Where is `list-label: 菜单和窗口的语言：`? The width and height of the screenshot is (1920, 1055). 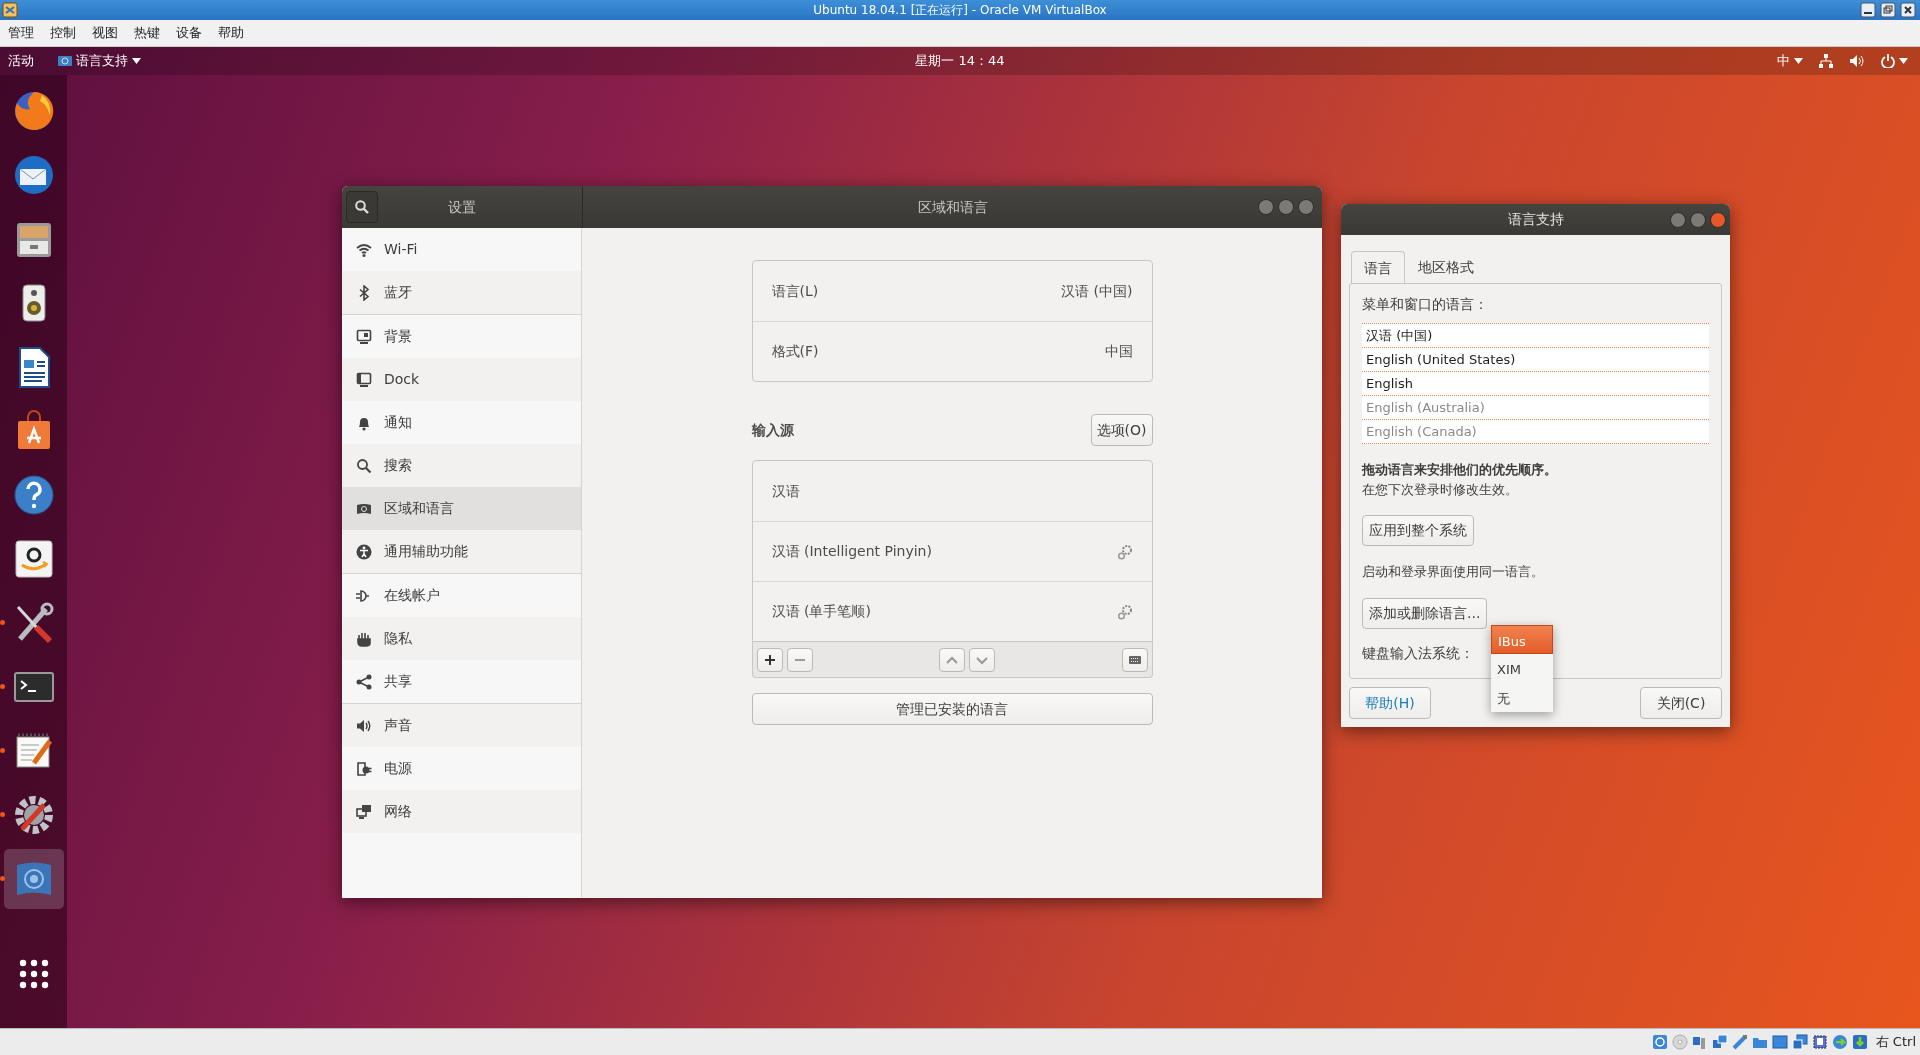 list-label: 菜单和窗口的语言： is located at coordinates (1425, 304).